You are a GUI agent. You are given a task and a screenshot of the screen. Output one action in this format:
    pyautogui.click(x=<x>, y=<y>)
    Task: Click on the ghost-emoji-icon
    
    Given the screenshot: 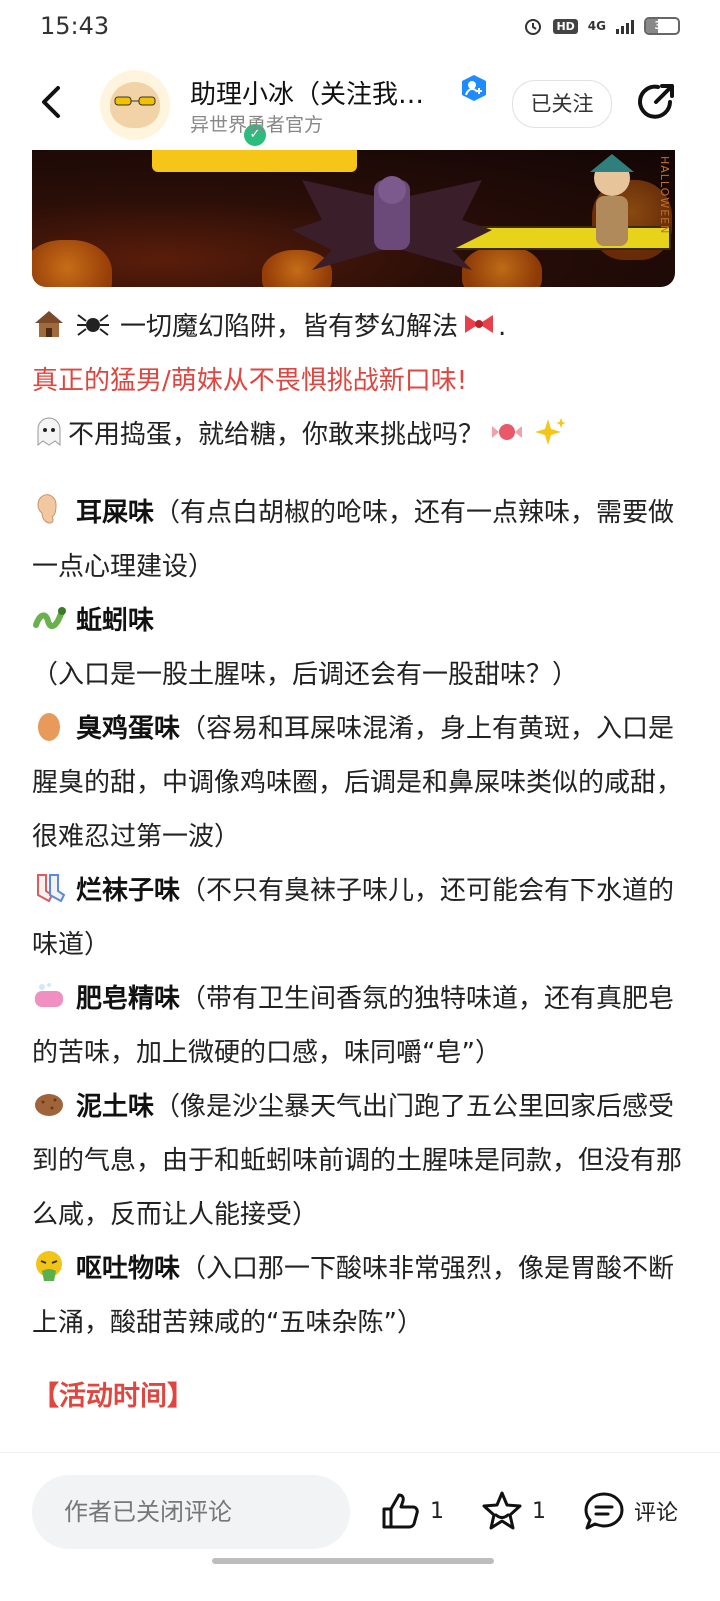 What is the action you would take?
    pyautogui.click(x=49, y=432)
    